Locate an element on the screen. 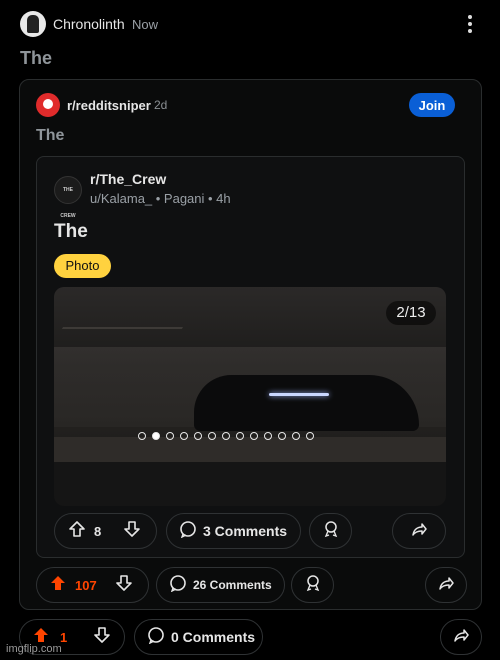 This screenshot has height=660, width=500. subreddit-icon is located at coordinates (48, 105).